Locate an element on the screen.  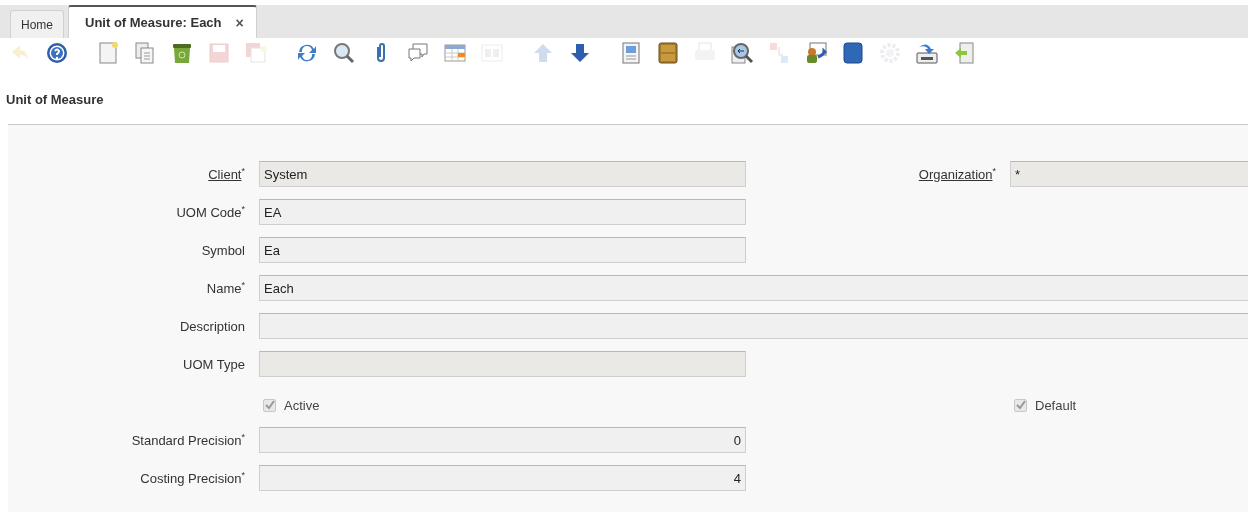
tab: Unit of Measure: Each × is located at coordinates (162, 21).